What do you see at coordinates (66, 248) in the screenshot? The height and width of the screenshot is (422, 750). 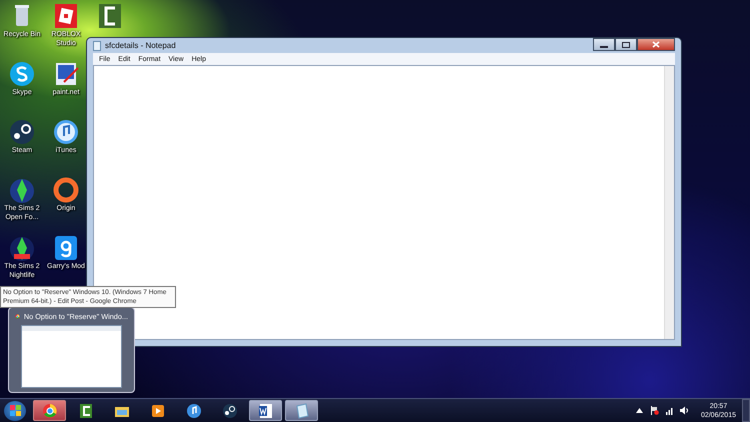 I see `g-logo-icon` at bounding box center [66, 248].